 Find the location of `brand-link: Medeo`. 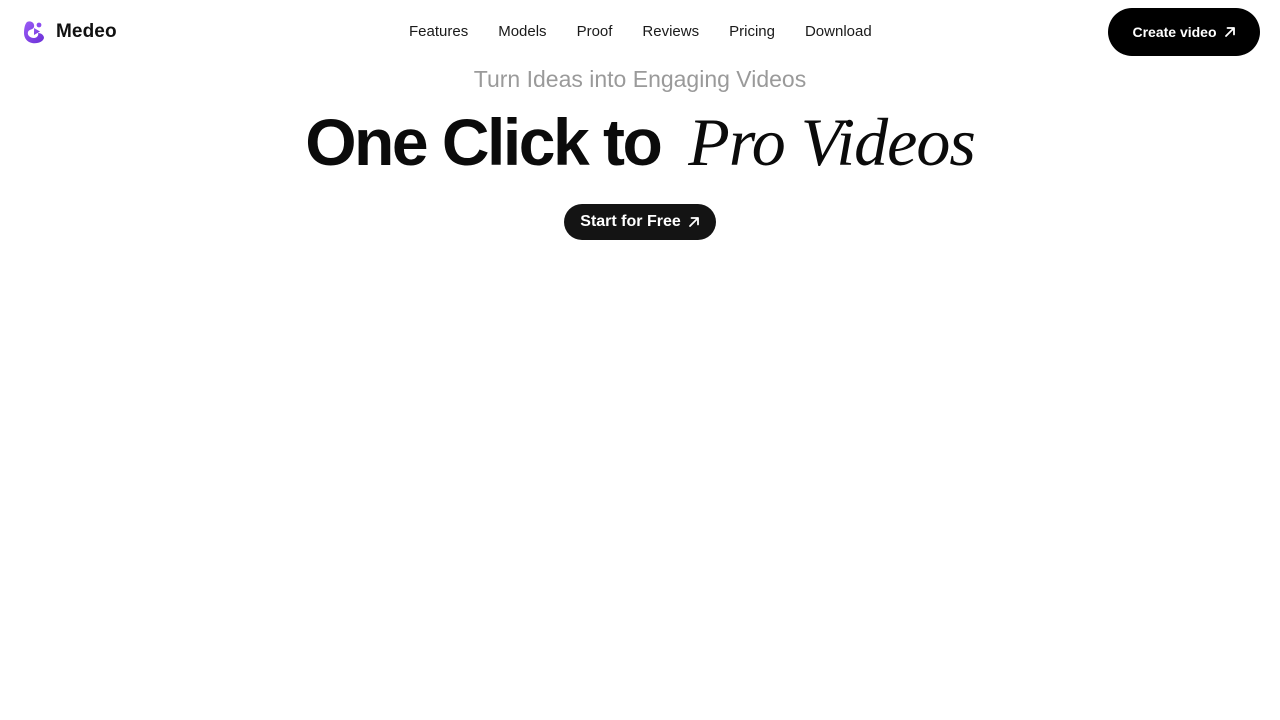

brand-link: Medeo is located at coordinates (69, 32).